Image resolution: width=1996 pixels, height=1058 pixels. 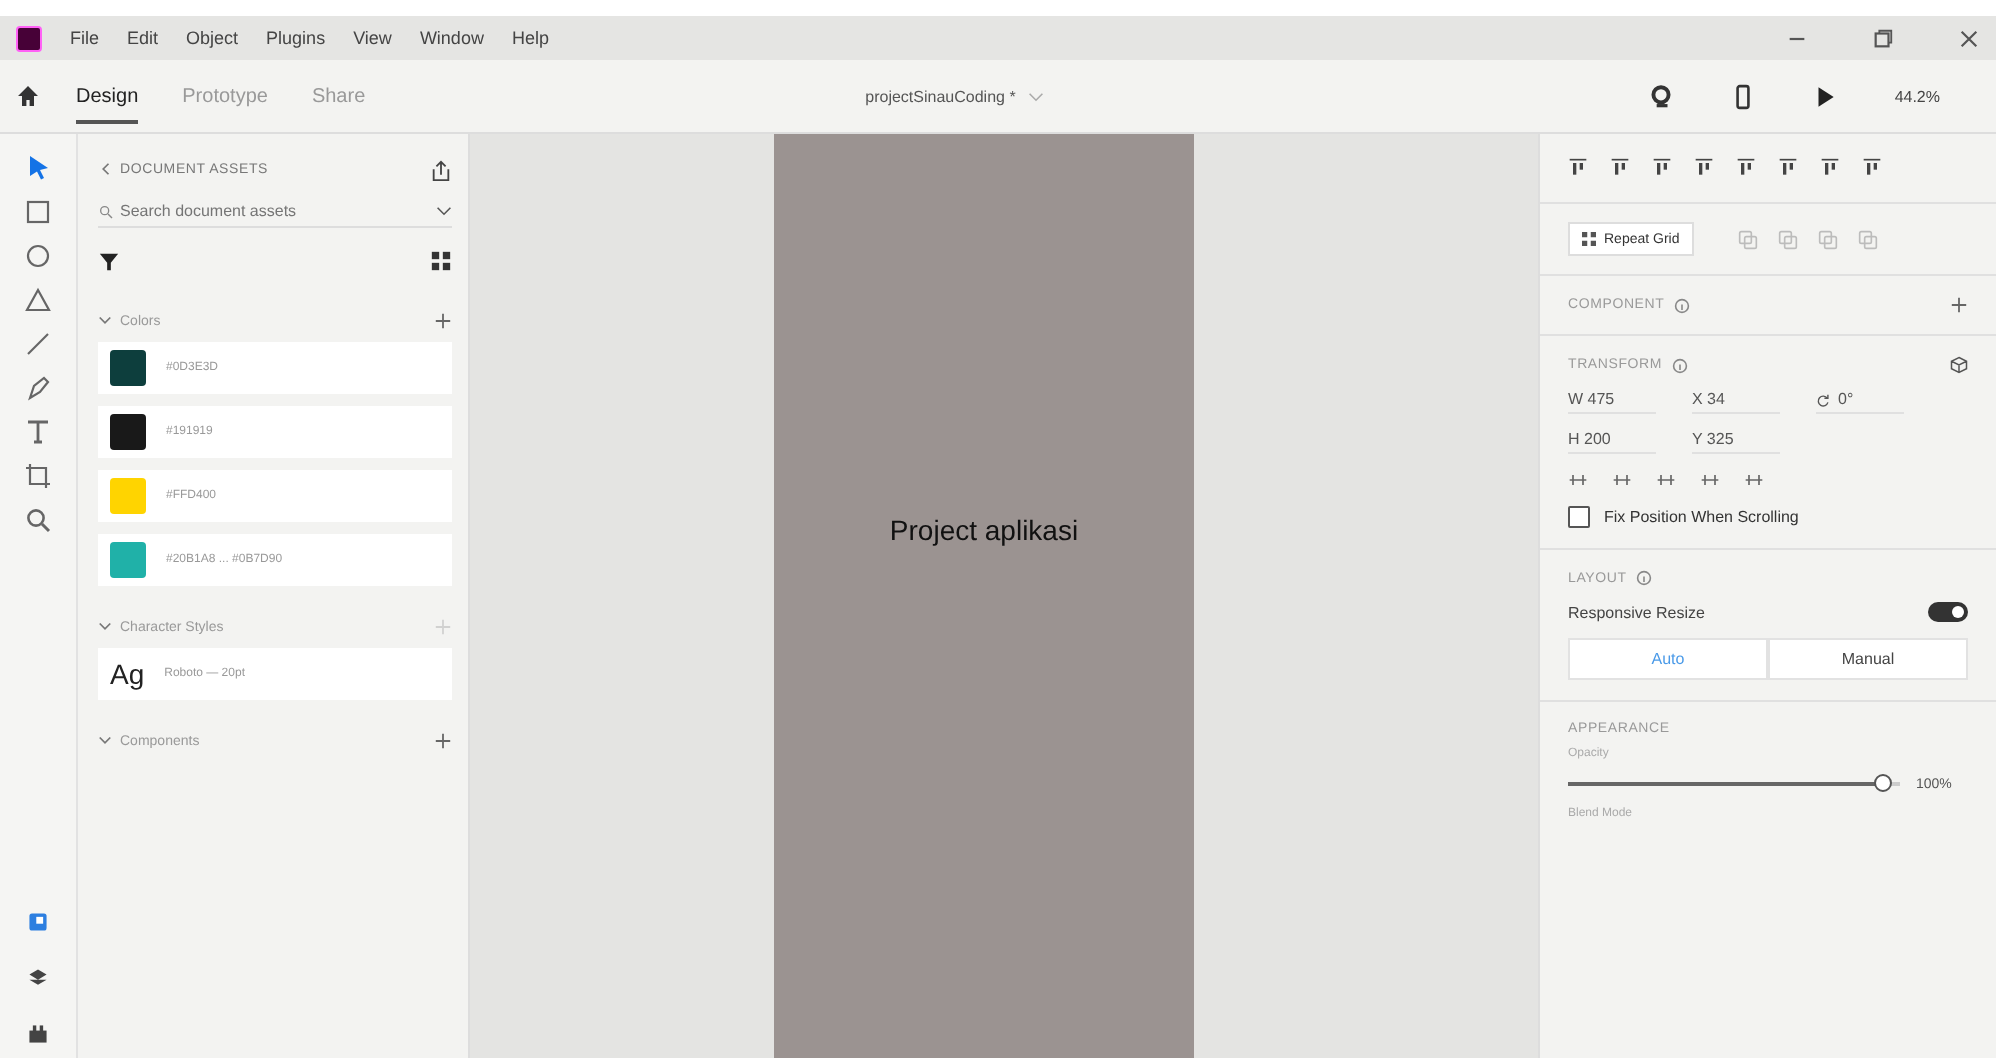 What do you see at coordinates (441, 260) in the screenshot?
I see `grid-view-icon` at bounding box center [441, 260].